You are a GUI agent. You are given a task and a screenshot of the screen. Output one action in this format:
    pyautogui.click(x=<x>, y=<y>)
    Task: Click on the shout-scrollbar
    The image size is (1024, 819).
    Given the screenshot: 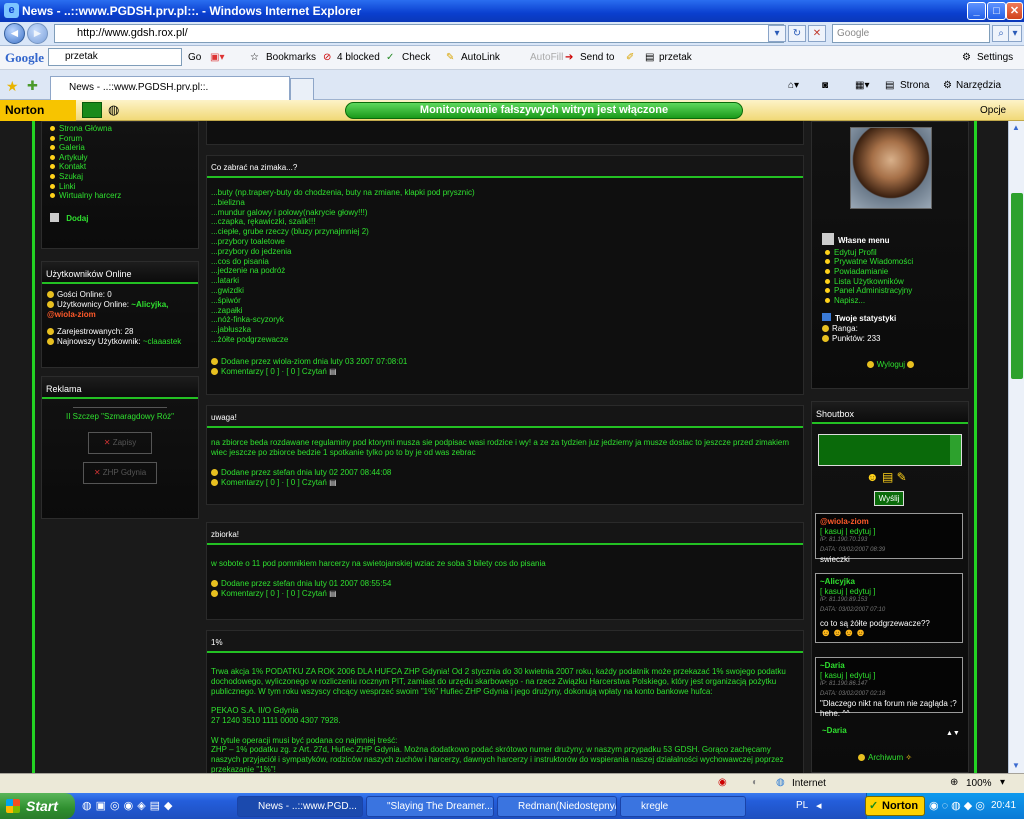 What is the action you would take?
    pyautogui.click(x=955, y=450)
    